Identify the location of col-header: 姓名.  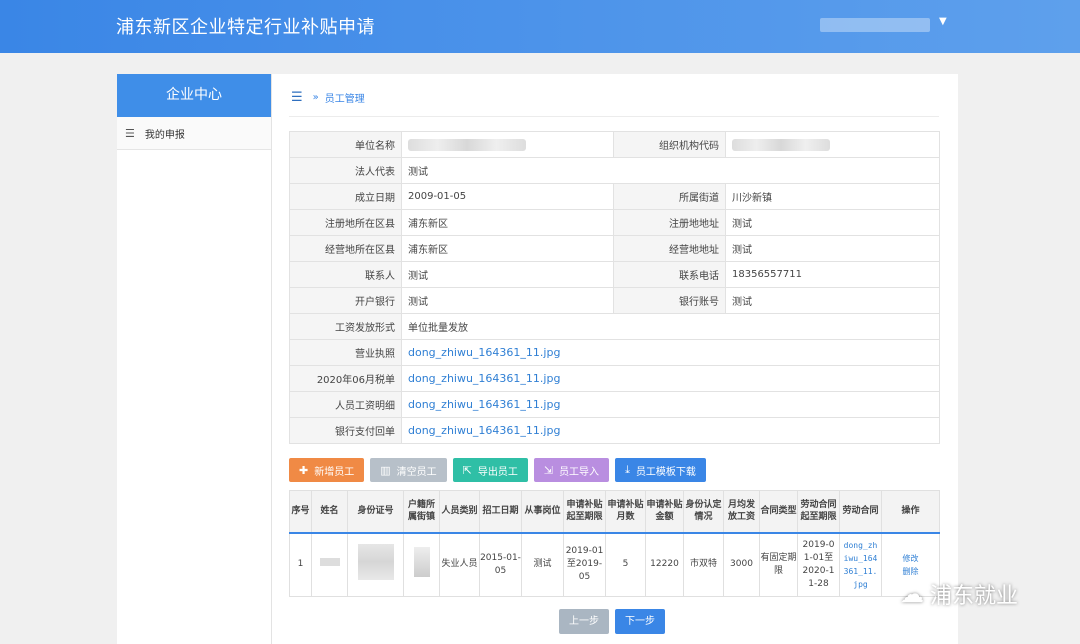
(329, 512).